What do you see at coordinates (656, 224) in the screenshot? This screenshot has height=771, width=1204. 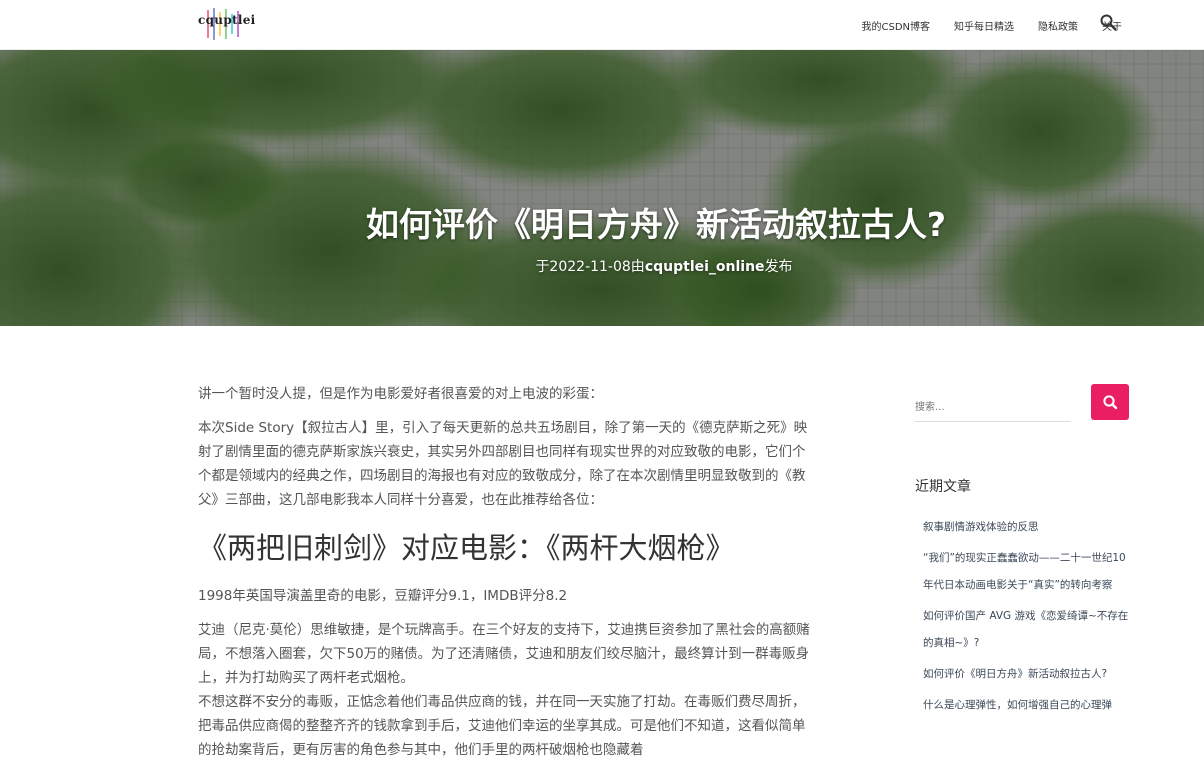 I see `post-title: 如何评价《明日方舟》新活动叙拉古人?` at bounding box center [656, 224].